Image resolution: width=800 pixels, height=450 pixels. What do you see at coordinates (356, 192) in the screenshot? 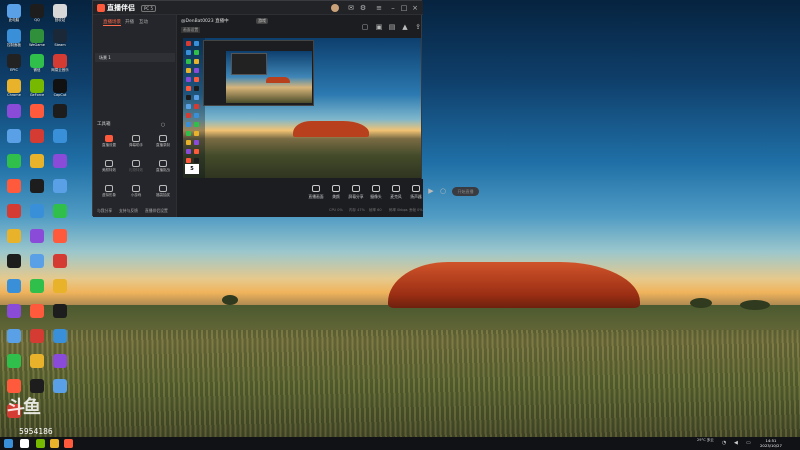
I see `control-button: 屏幕分享` at bounding box center [356, 192].